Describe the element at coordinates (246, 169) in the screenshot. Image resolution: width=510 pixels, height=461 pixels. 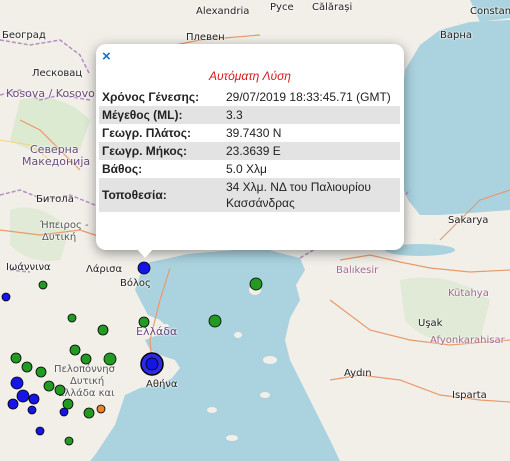
I see `depth-value: 5.0 Χλμ` at that location.